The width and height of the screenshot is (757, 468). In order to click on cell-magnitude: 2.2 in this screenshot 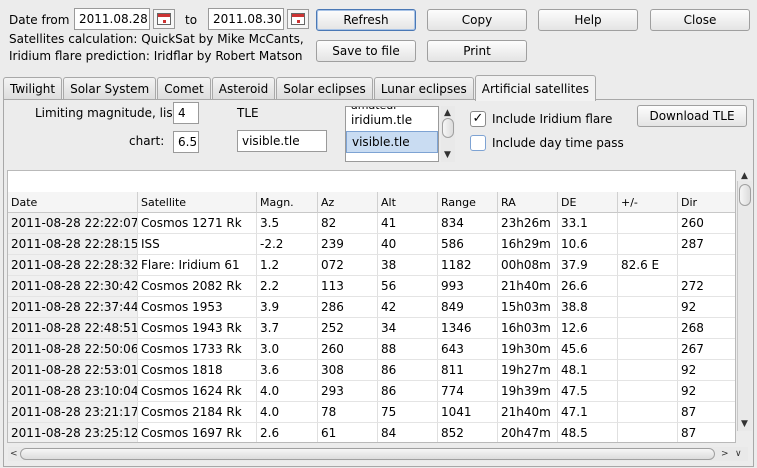, I will do `click(287, 286)`.